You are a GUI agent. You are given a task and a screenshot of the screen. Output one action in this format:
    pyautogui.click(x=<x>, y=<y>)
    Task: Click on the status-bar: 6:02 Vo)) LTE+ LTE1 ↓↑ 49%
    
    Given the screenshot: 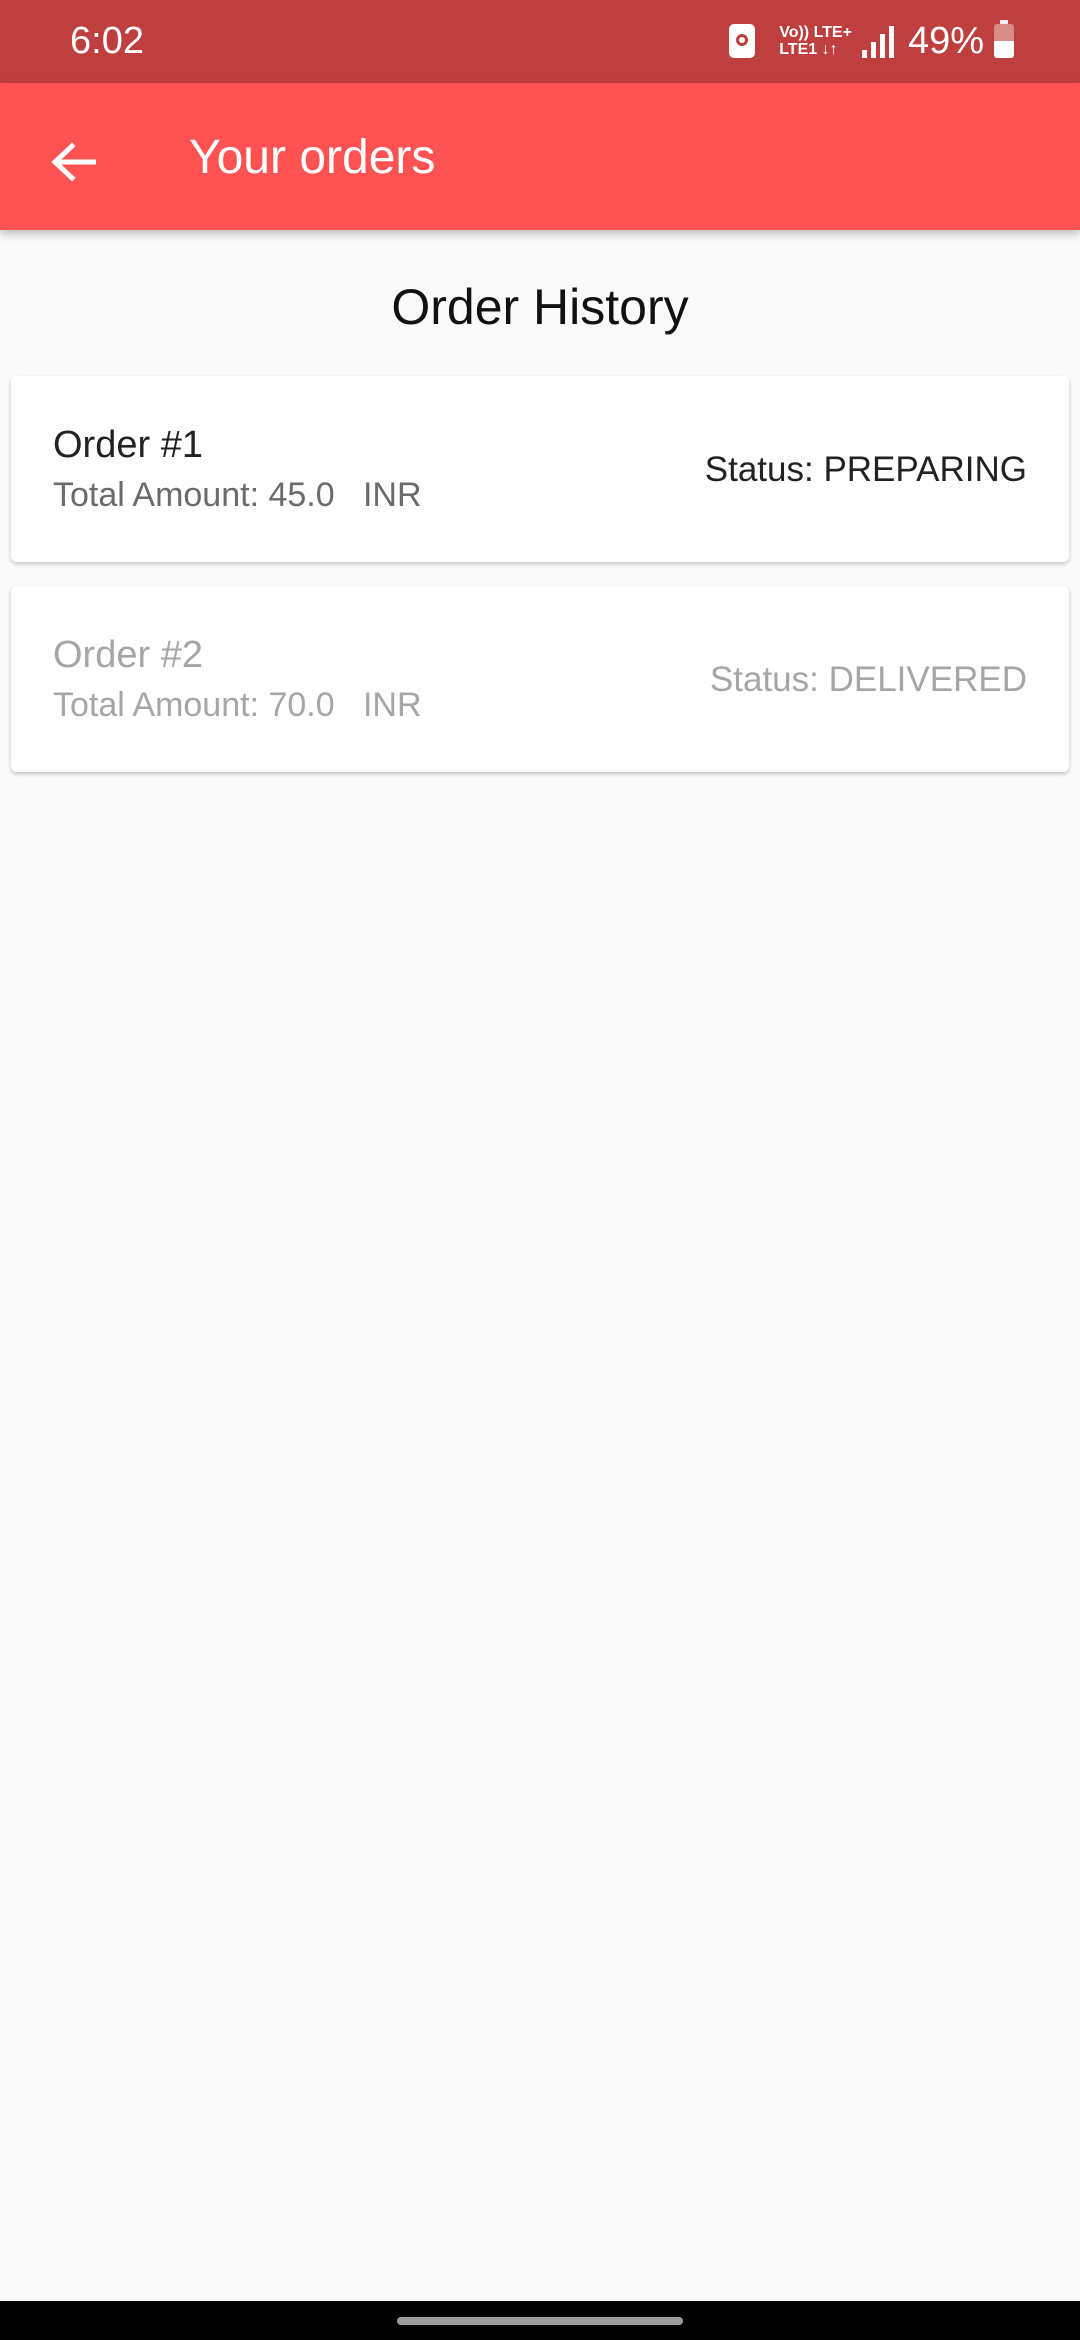 What is the action you would take?
    pyautogui.click(x=540, y=41)
    